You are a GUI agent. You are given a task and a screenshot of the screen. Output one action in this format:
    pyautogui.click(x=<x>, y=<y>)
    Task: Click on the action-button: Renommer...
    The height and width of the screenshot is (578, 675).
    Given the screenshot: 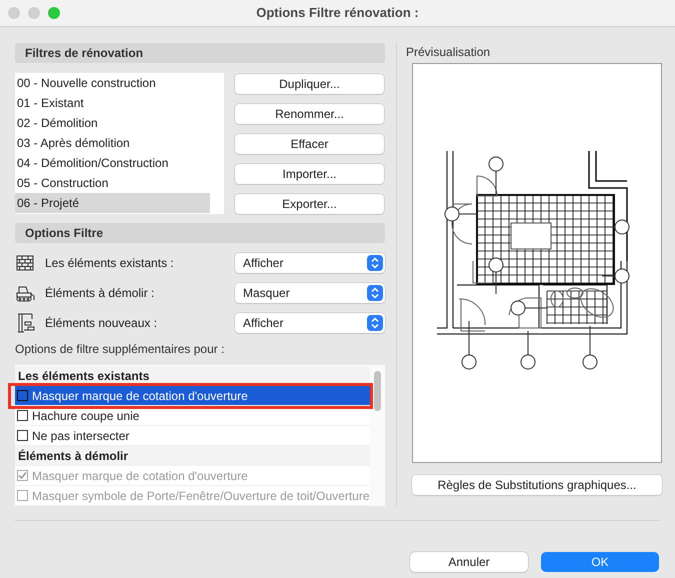 What is the action you would take?
    pyautogui.click(x=309, y=114)
    